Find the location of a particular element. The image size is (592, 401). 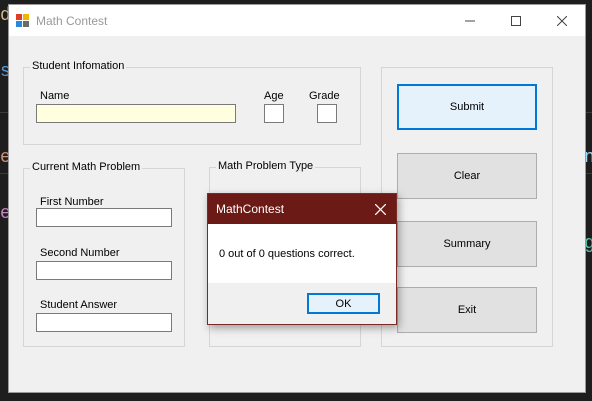

name-label: Name is located at coordinates (55, 96).